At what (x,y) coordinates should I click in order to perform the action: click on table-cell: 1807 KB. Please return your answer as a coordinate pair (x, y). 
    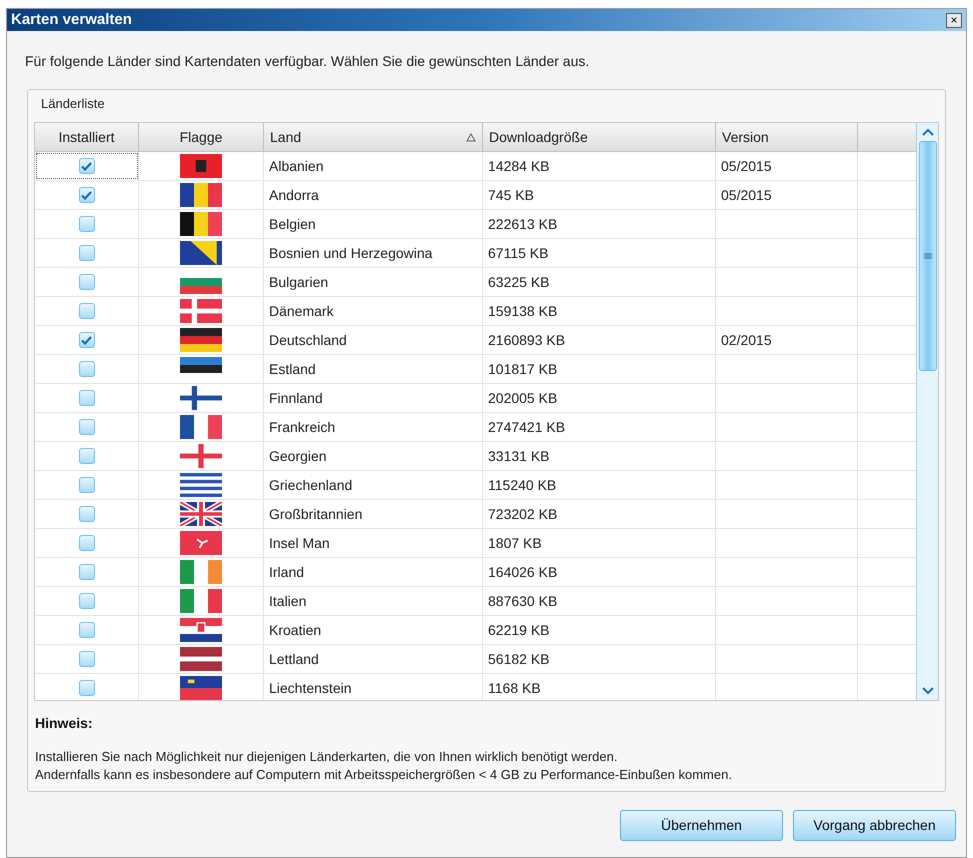
    Looking at the image, I should click on (599, 543).